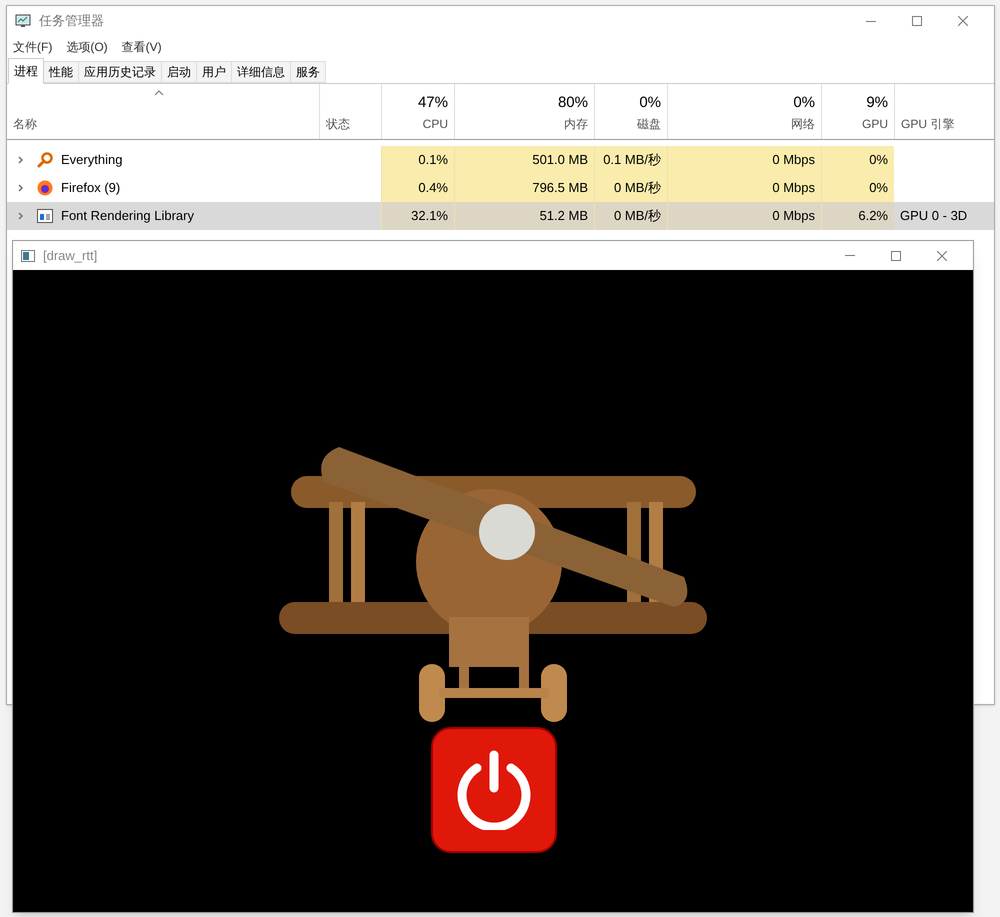  What do you see at coordinates (61, 72) in the screenshot?
I see `tab: 性能` at bounding box center [61, 72].